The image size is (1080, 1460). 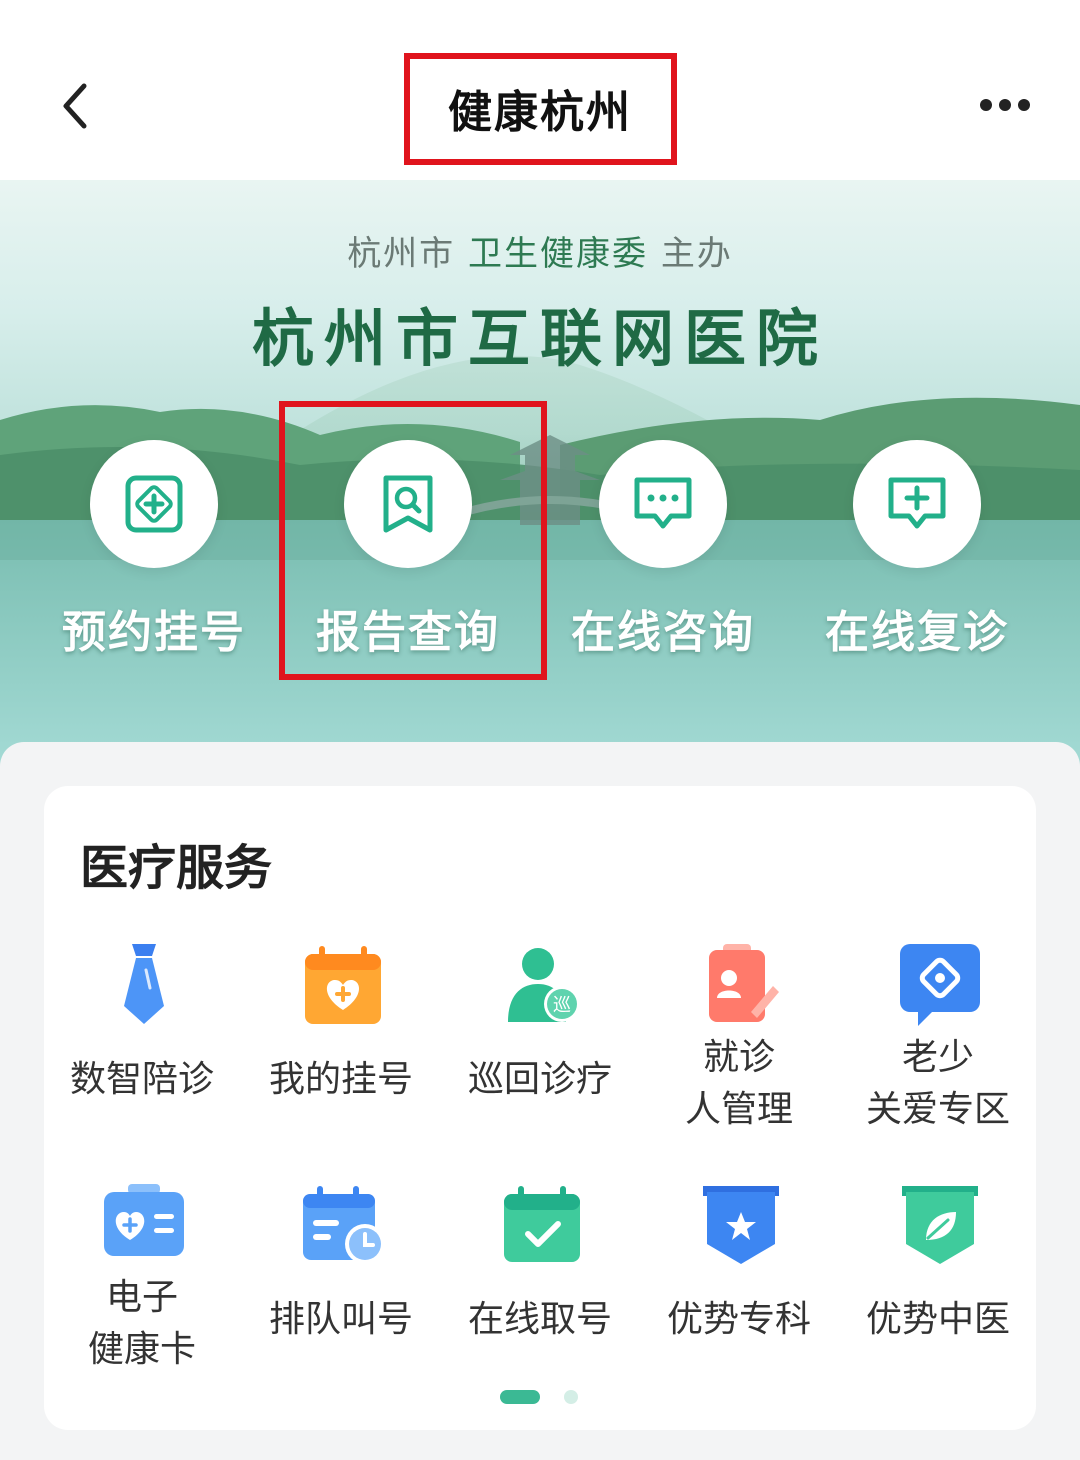 I want to click on service-my-appointments: 我的挂号, so click(x=341, y=1052).